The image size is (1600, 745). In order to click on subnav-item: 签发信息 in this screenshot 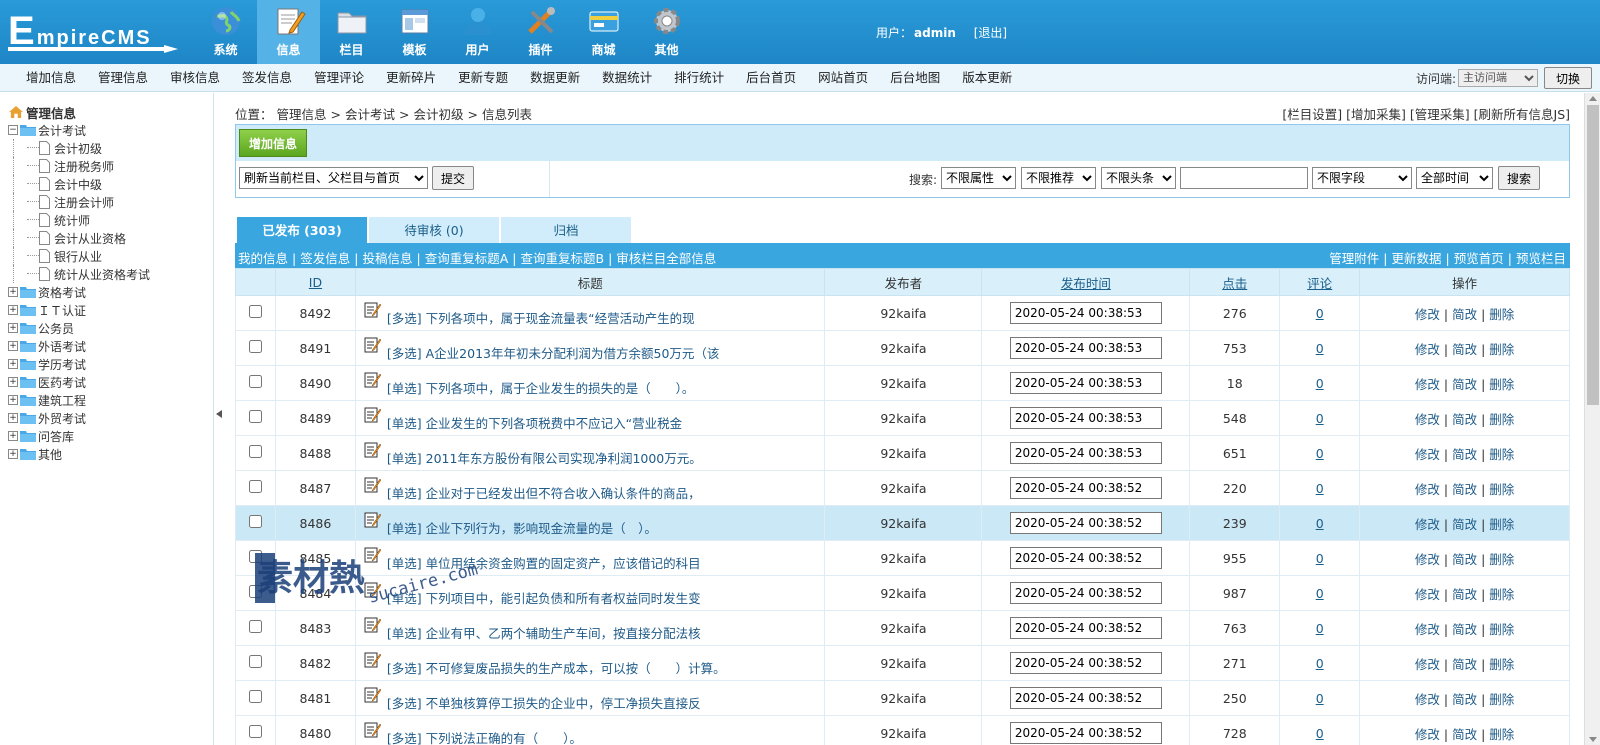, I will do `click(267, 78)`.